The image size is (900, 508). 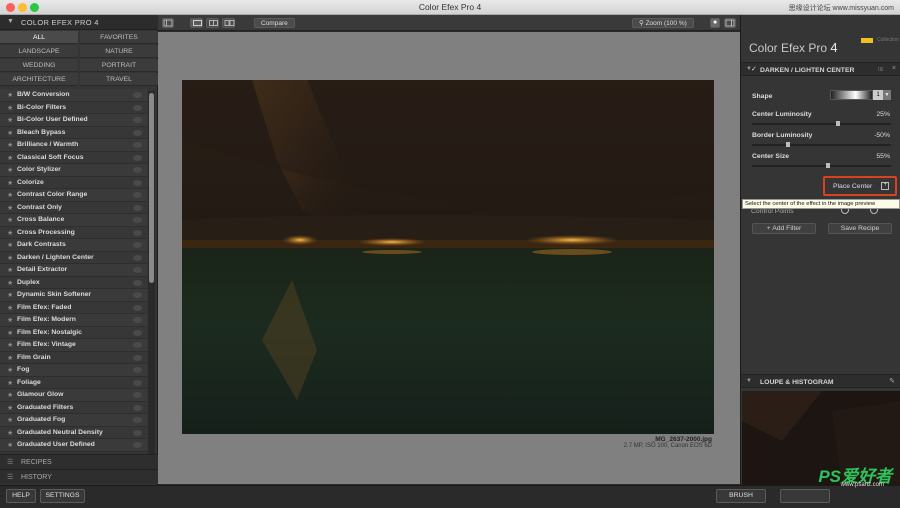 I want to click on category-favorites: FAVORITES, so click(x=119, y=37).